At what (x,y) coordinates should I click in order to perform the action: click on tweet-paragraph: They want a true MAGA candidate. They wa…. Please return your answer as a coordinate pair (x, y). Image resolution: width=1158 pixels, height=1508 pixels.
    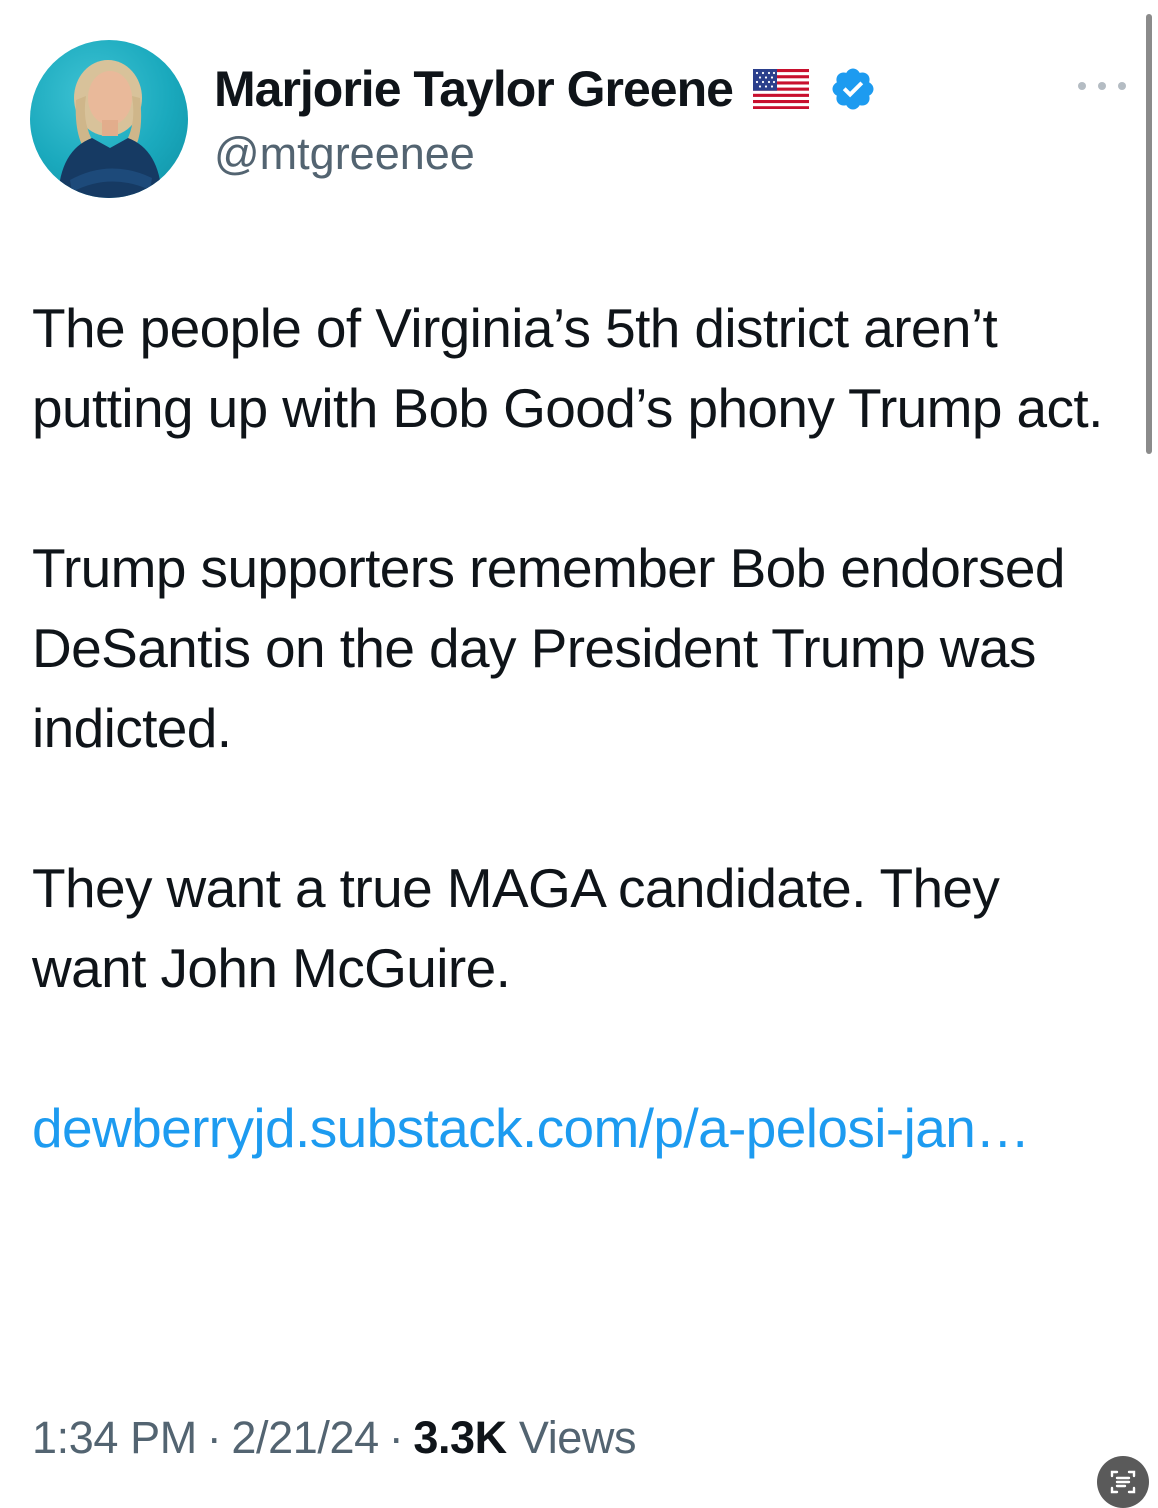
    Looking at the image, I should click on (516, 928).